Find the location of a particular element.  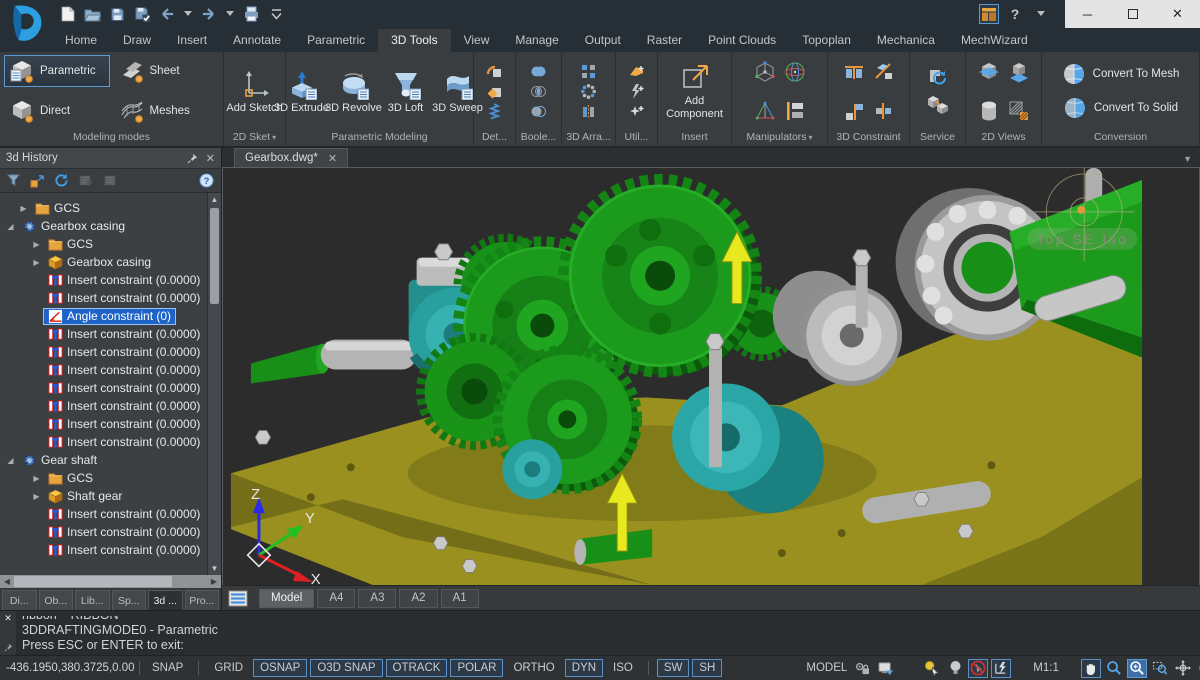

annotation-scale: M1:1 is located at coordinates (1046, 668).